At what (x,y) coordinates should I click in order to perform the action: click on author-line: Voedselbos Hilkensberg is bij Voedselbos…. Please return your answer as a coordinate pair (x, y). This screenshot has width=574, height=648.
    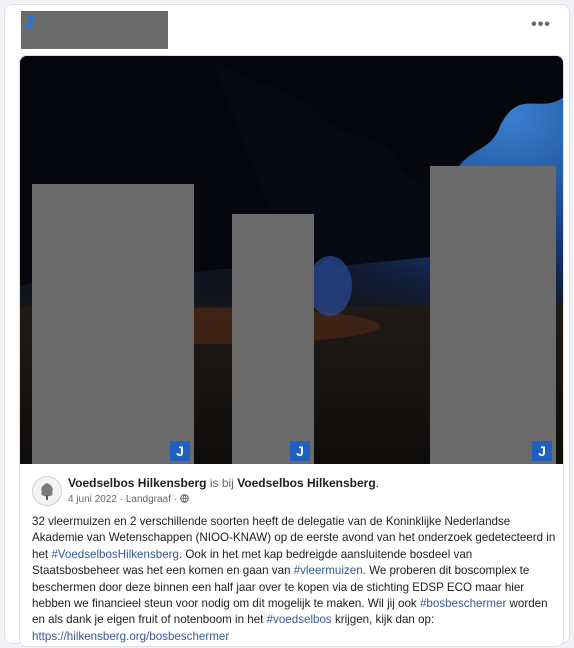
    Looking at the image, I should click on (223, 483).